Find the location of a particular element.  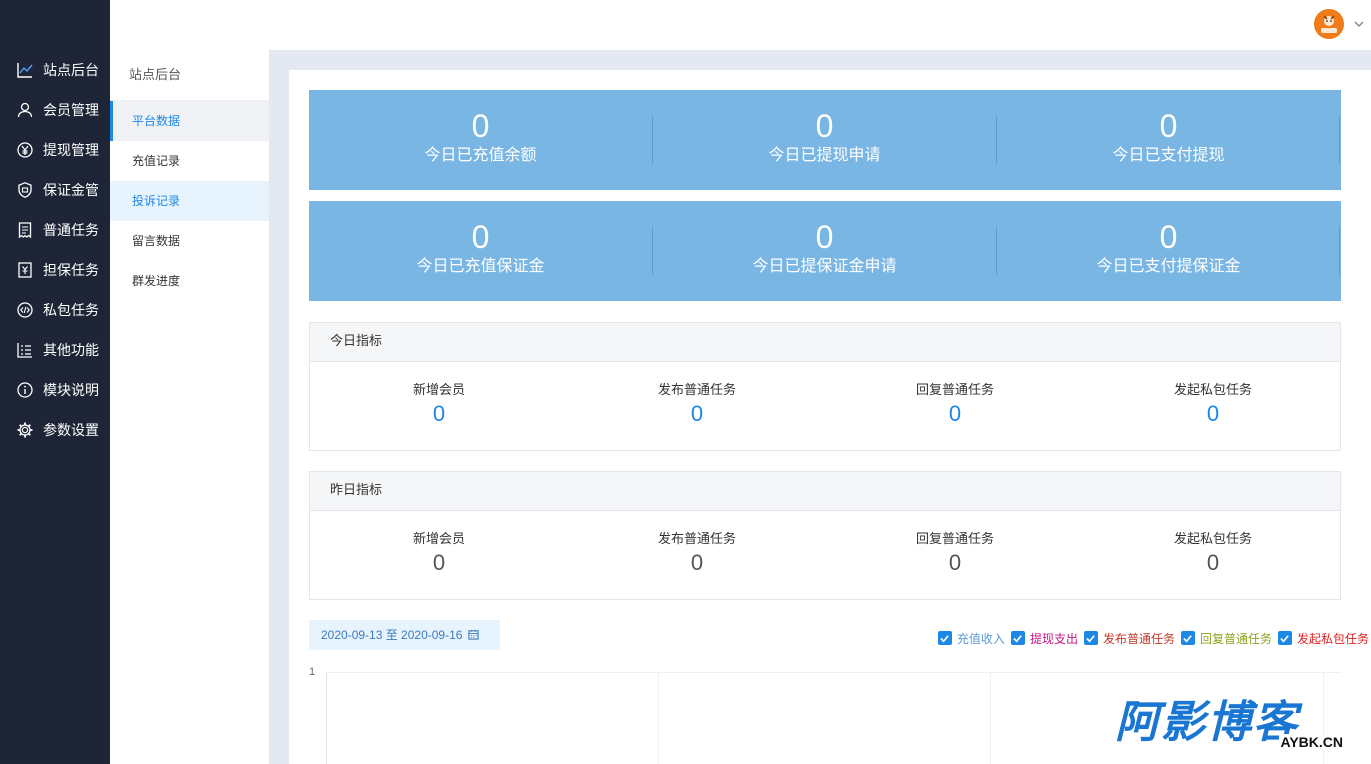

watermark-logo: 阿影博客 AYBK.CN is located at coordinates (1235, 727).